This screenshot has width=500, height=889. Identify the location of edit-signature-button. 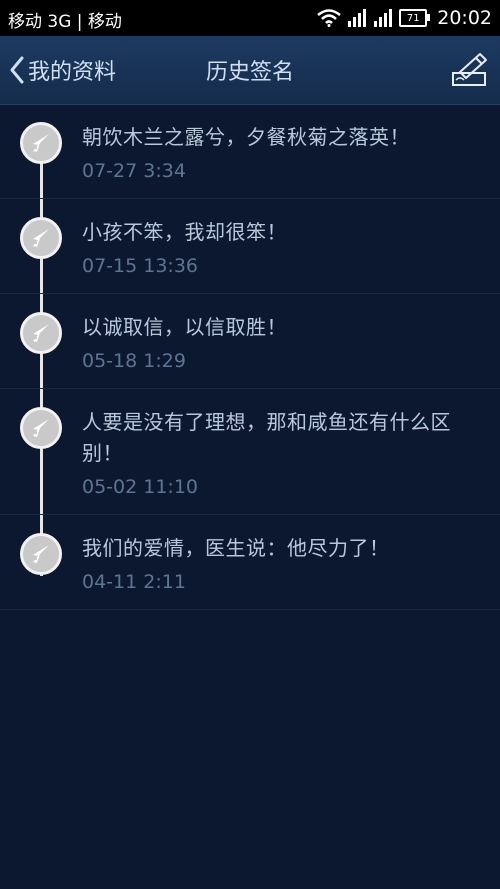
(470, 70).